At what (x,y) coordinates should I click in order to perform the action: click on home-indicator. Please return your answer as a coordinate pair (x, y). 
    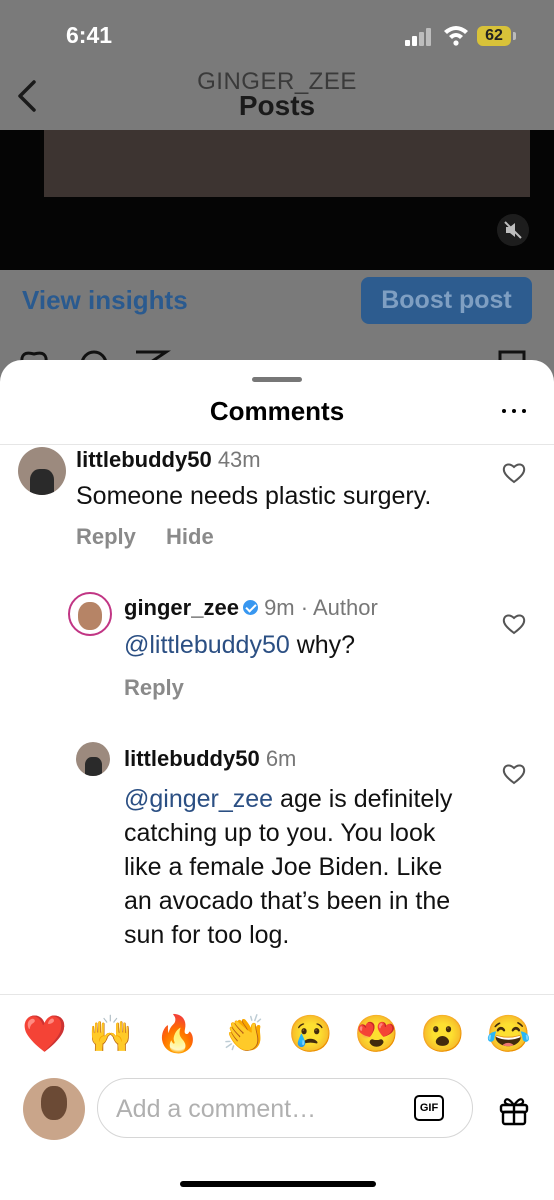
    Looking at the image, I should click on (278, 1184).